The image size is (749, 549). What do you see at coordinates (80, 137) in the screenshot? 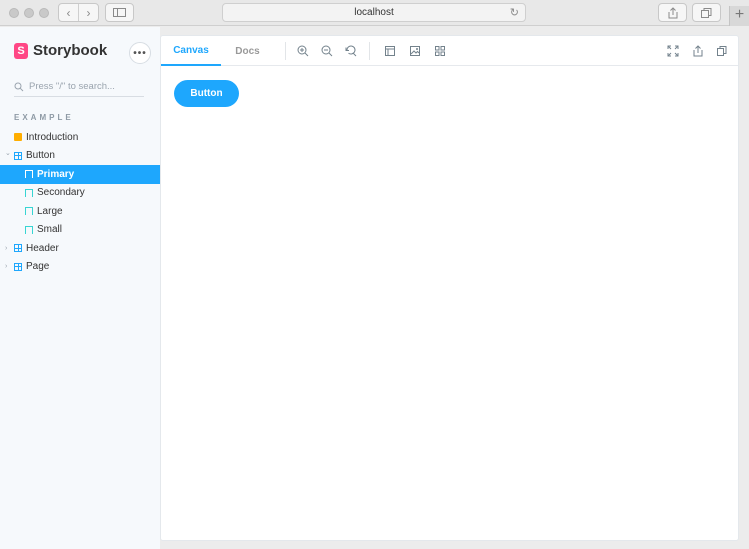
I see `sidebar-item-introduction: Introduction` at bounding box center [80, 137].